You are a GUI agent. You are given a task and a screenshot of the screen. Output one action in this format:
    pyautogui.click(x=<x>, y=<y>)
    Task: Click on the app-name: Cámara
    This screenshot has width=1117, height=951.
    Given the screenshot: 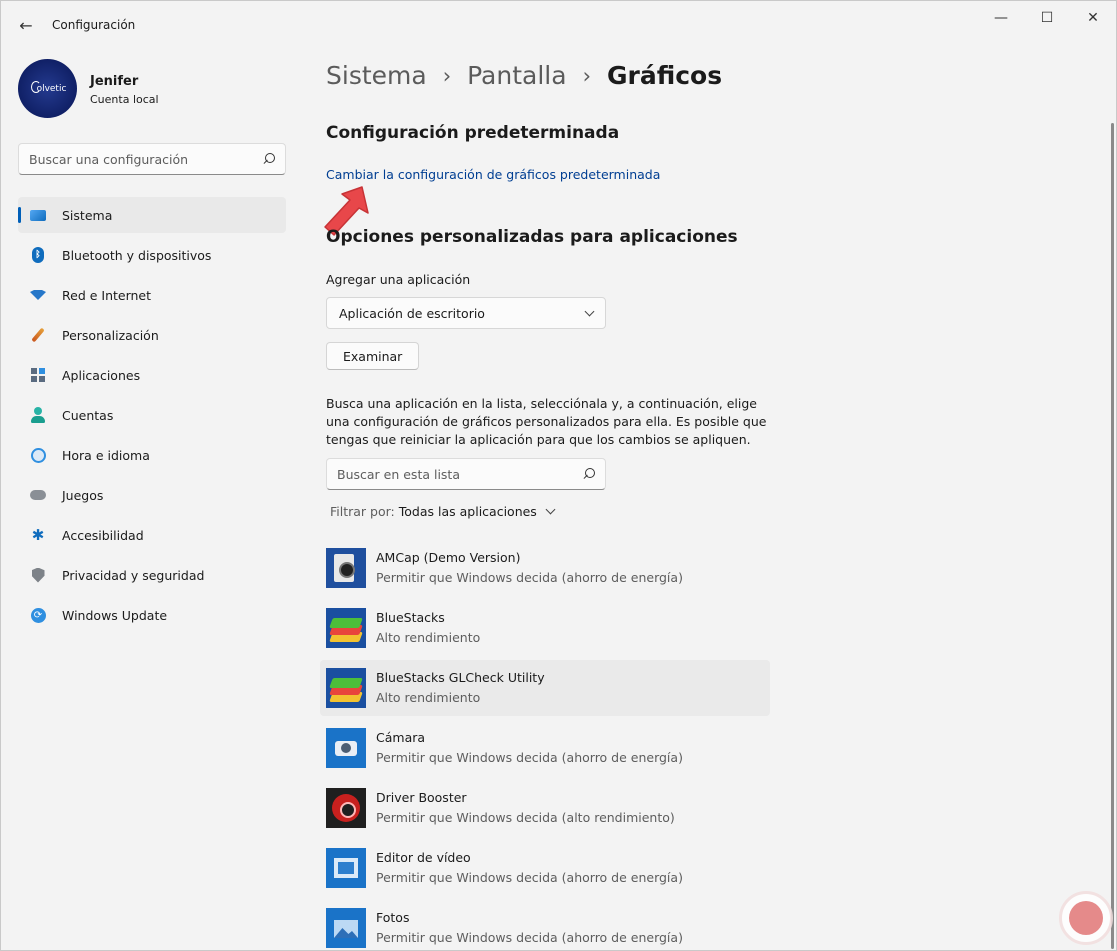 What is the action you would take?
    pyautogui.click(x=401, y=737)
    